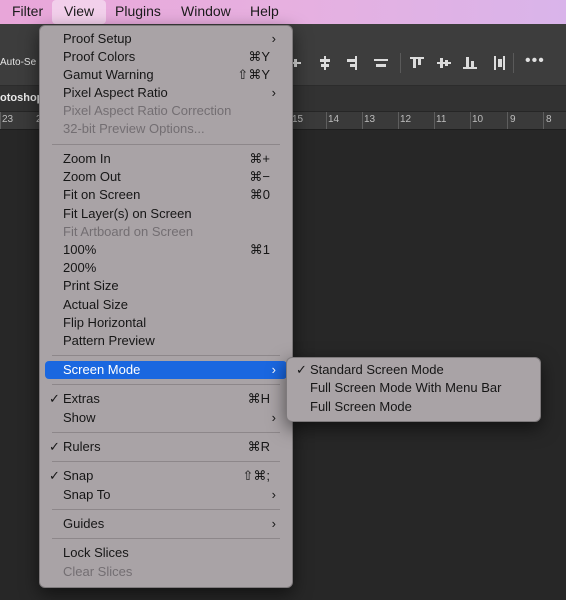  What do you see at coordinates (206, 12) in the screenshot?
I see `menu-window: Window` at bounding box center [206, 12].